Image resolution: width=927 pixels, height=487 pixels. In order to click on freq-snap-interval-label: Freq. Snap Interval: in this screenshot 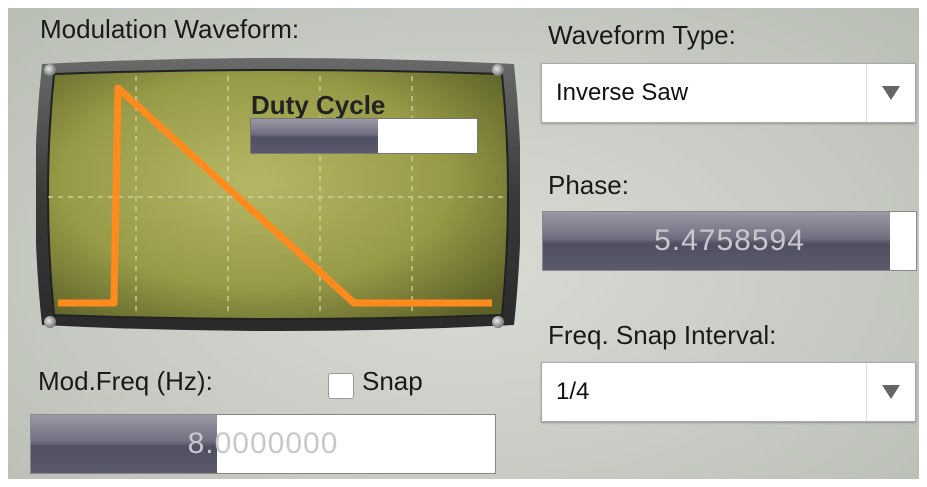, I will do `click(662, 335)`.